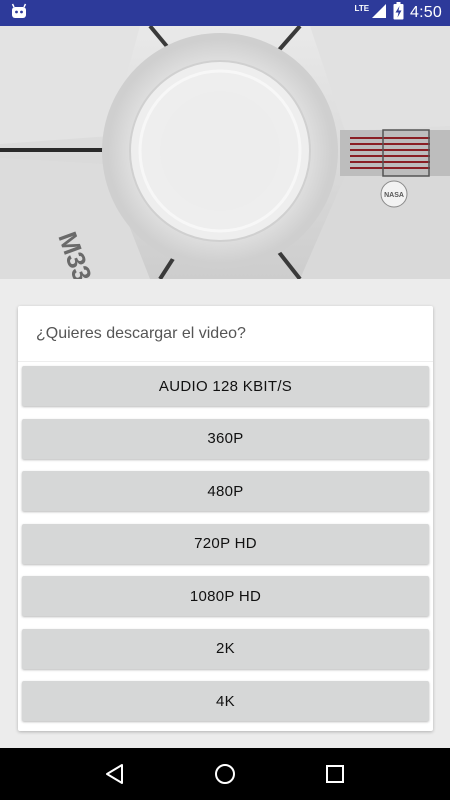  Describe the element at coordinates (225, 596) in the screenshot. I see `option-1080p-hd-button: 1080P HD` at that location.